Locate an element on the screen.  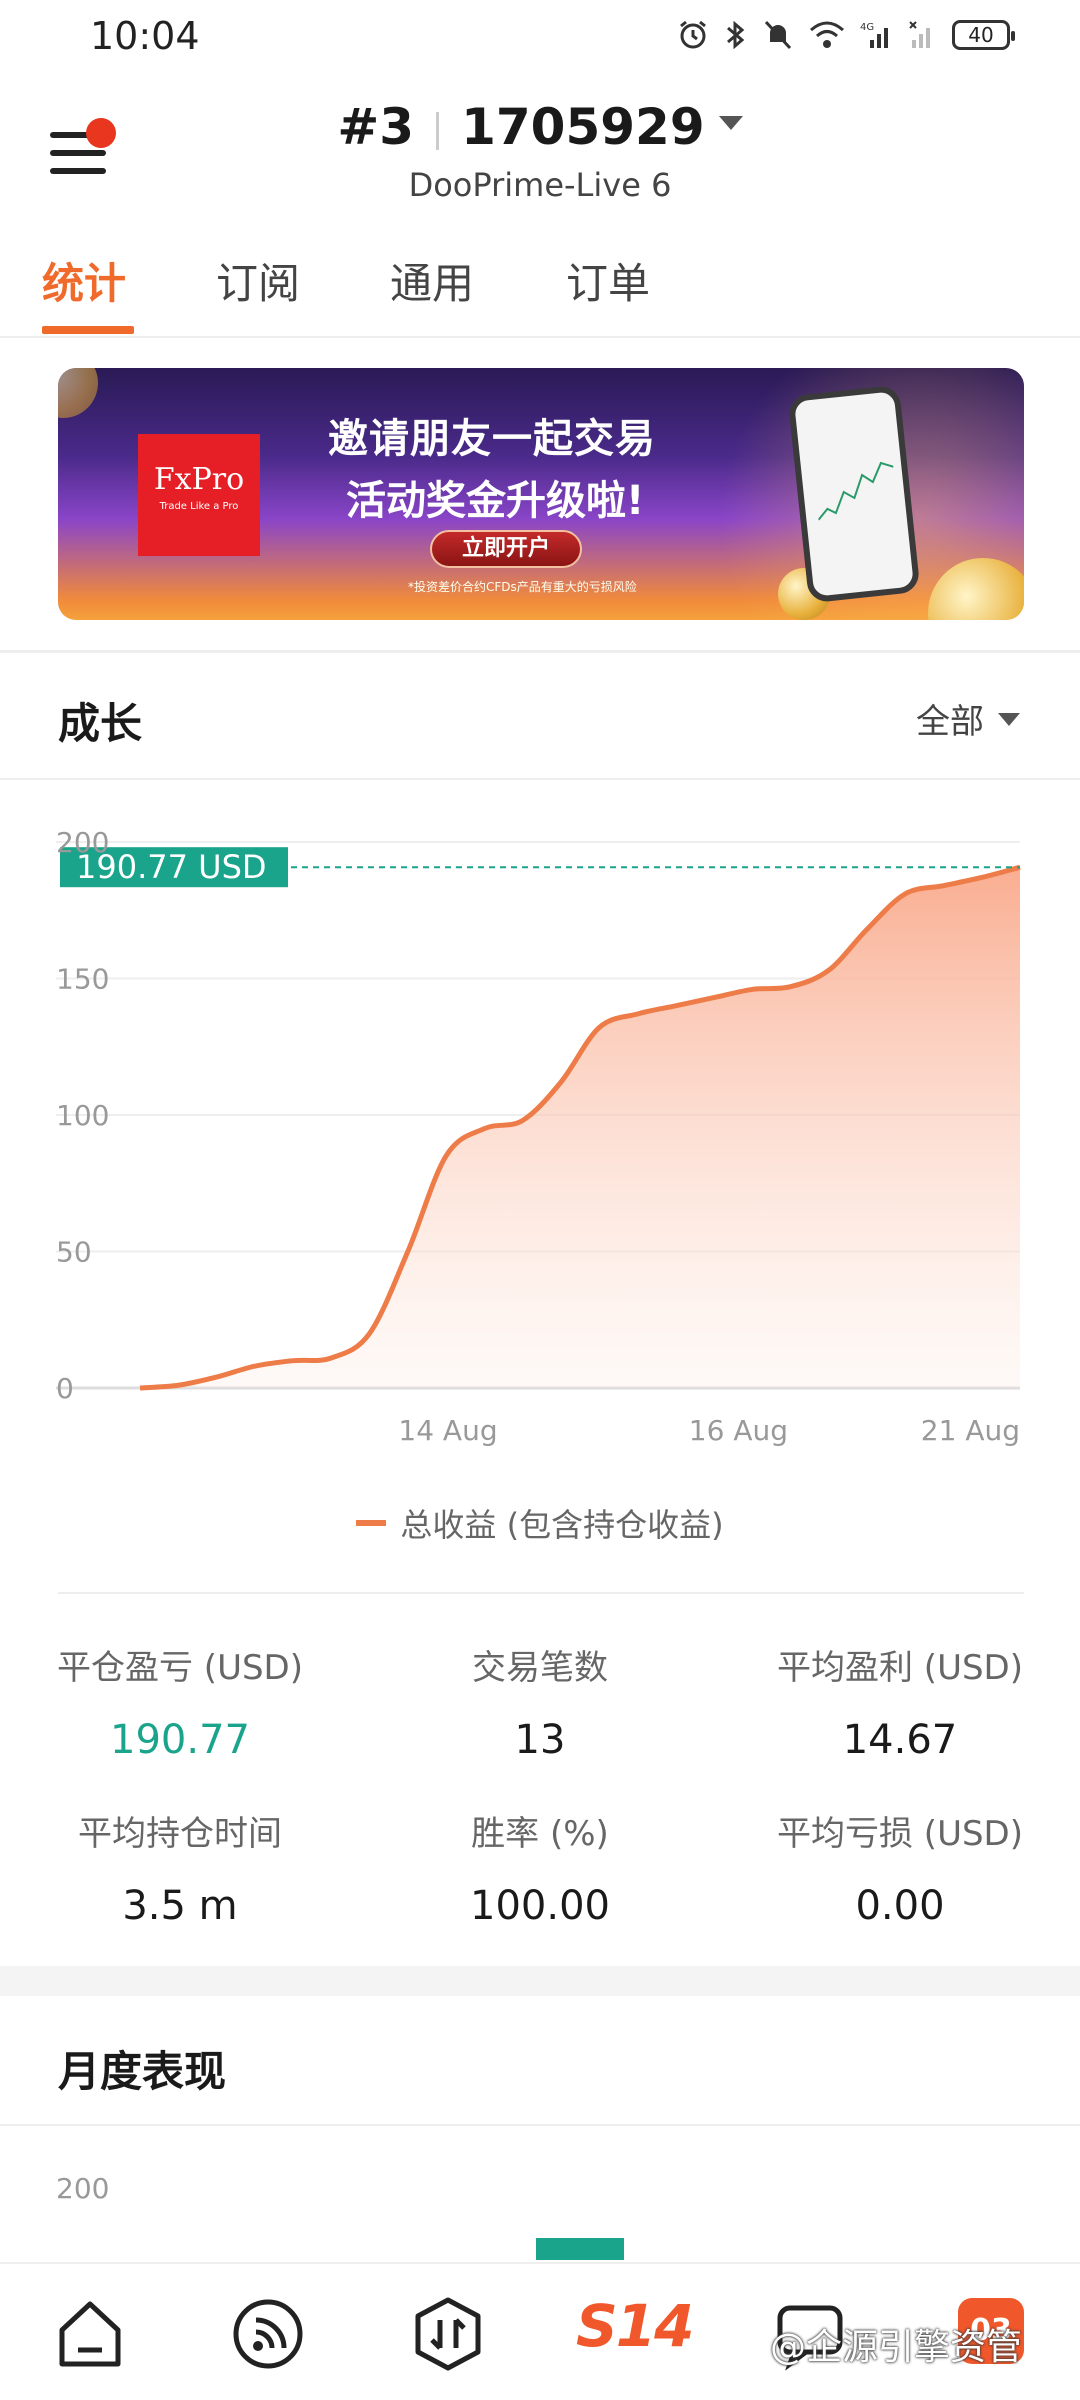
watermark: @企源引擎资管 is located at coordinates (896, 2347).